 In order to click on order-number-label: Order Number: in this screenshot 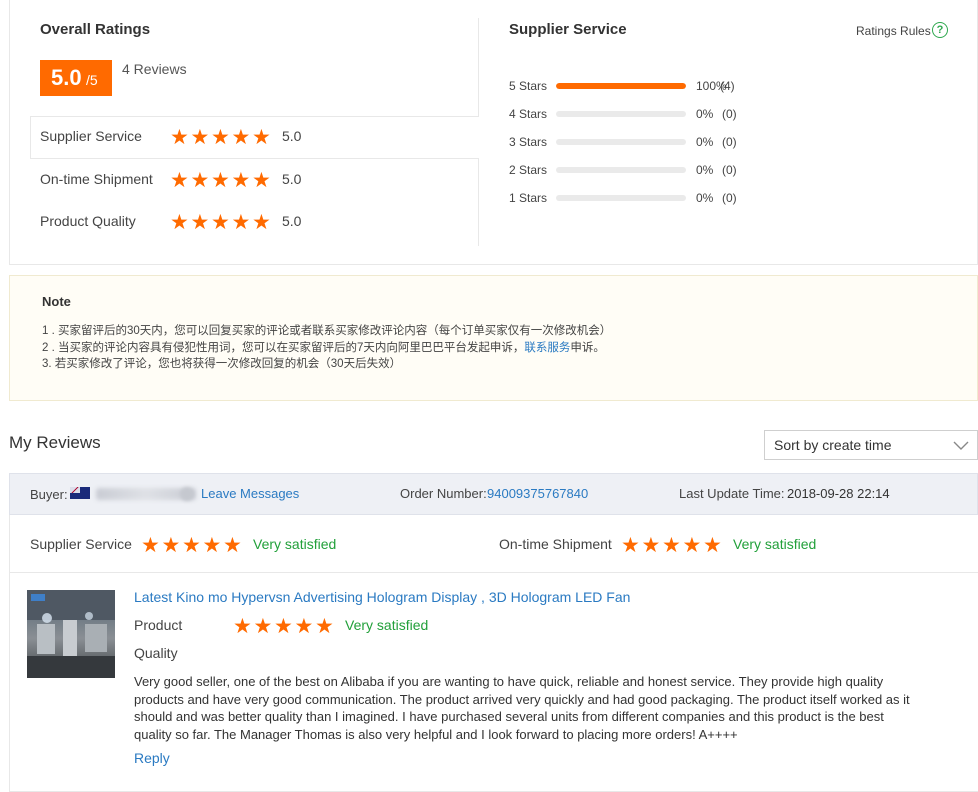, I will do `click(443, 493)`.